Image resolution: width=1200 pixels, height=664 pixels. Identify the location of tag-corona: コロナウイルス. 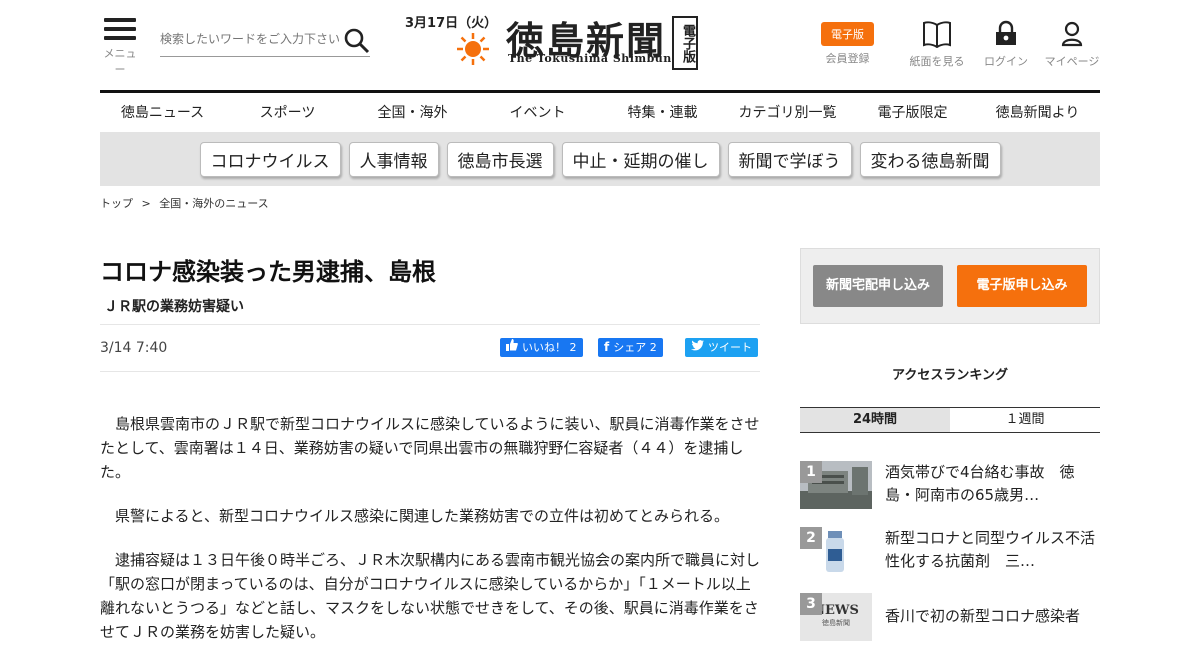
(270, 159).